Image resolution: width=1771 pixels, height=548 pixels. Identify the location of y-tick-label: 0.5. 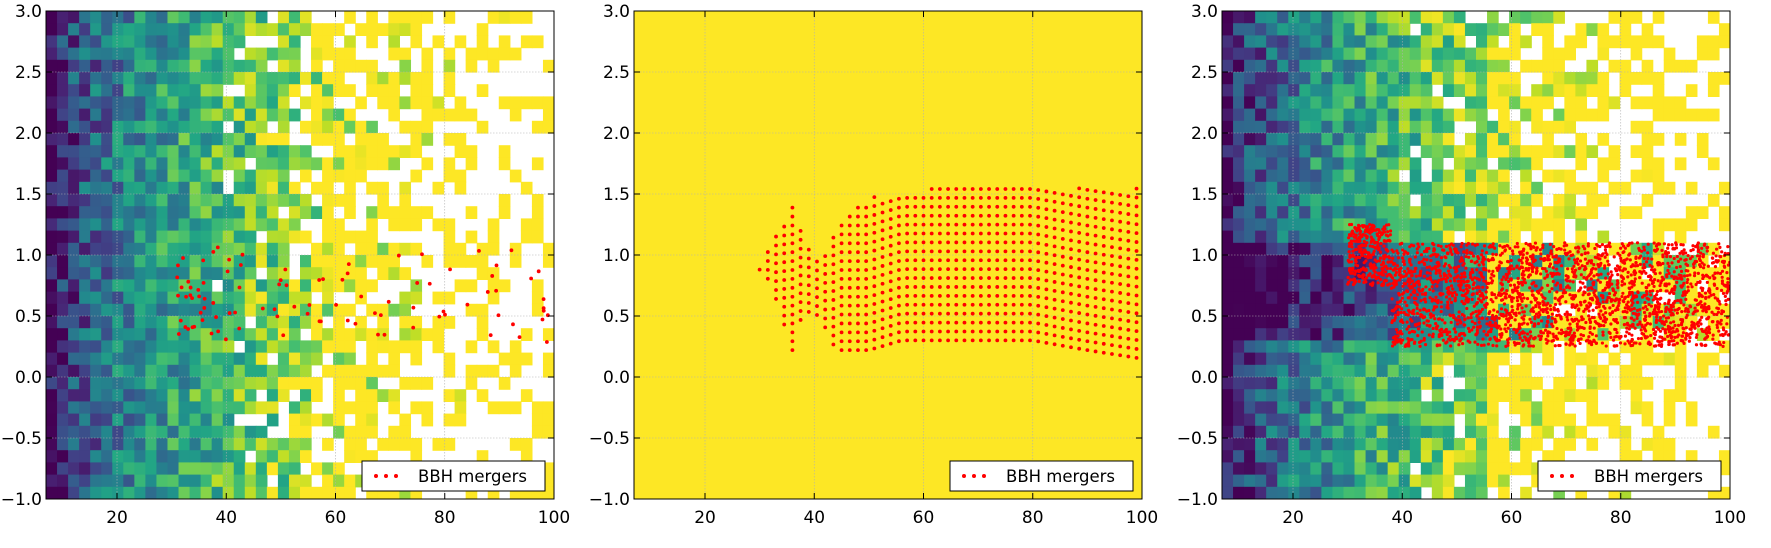
(28, 317).